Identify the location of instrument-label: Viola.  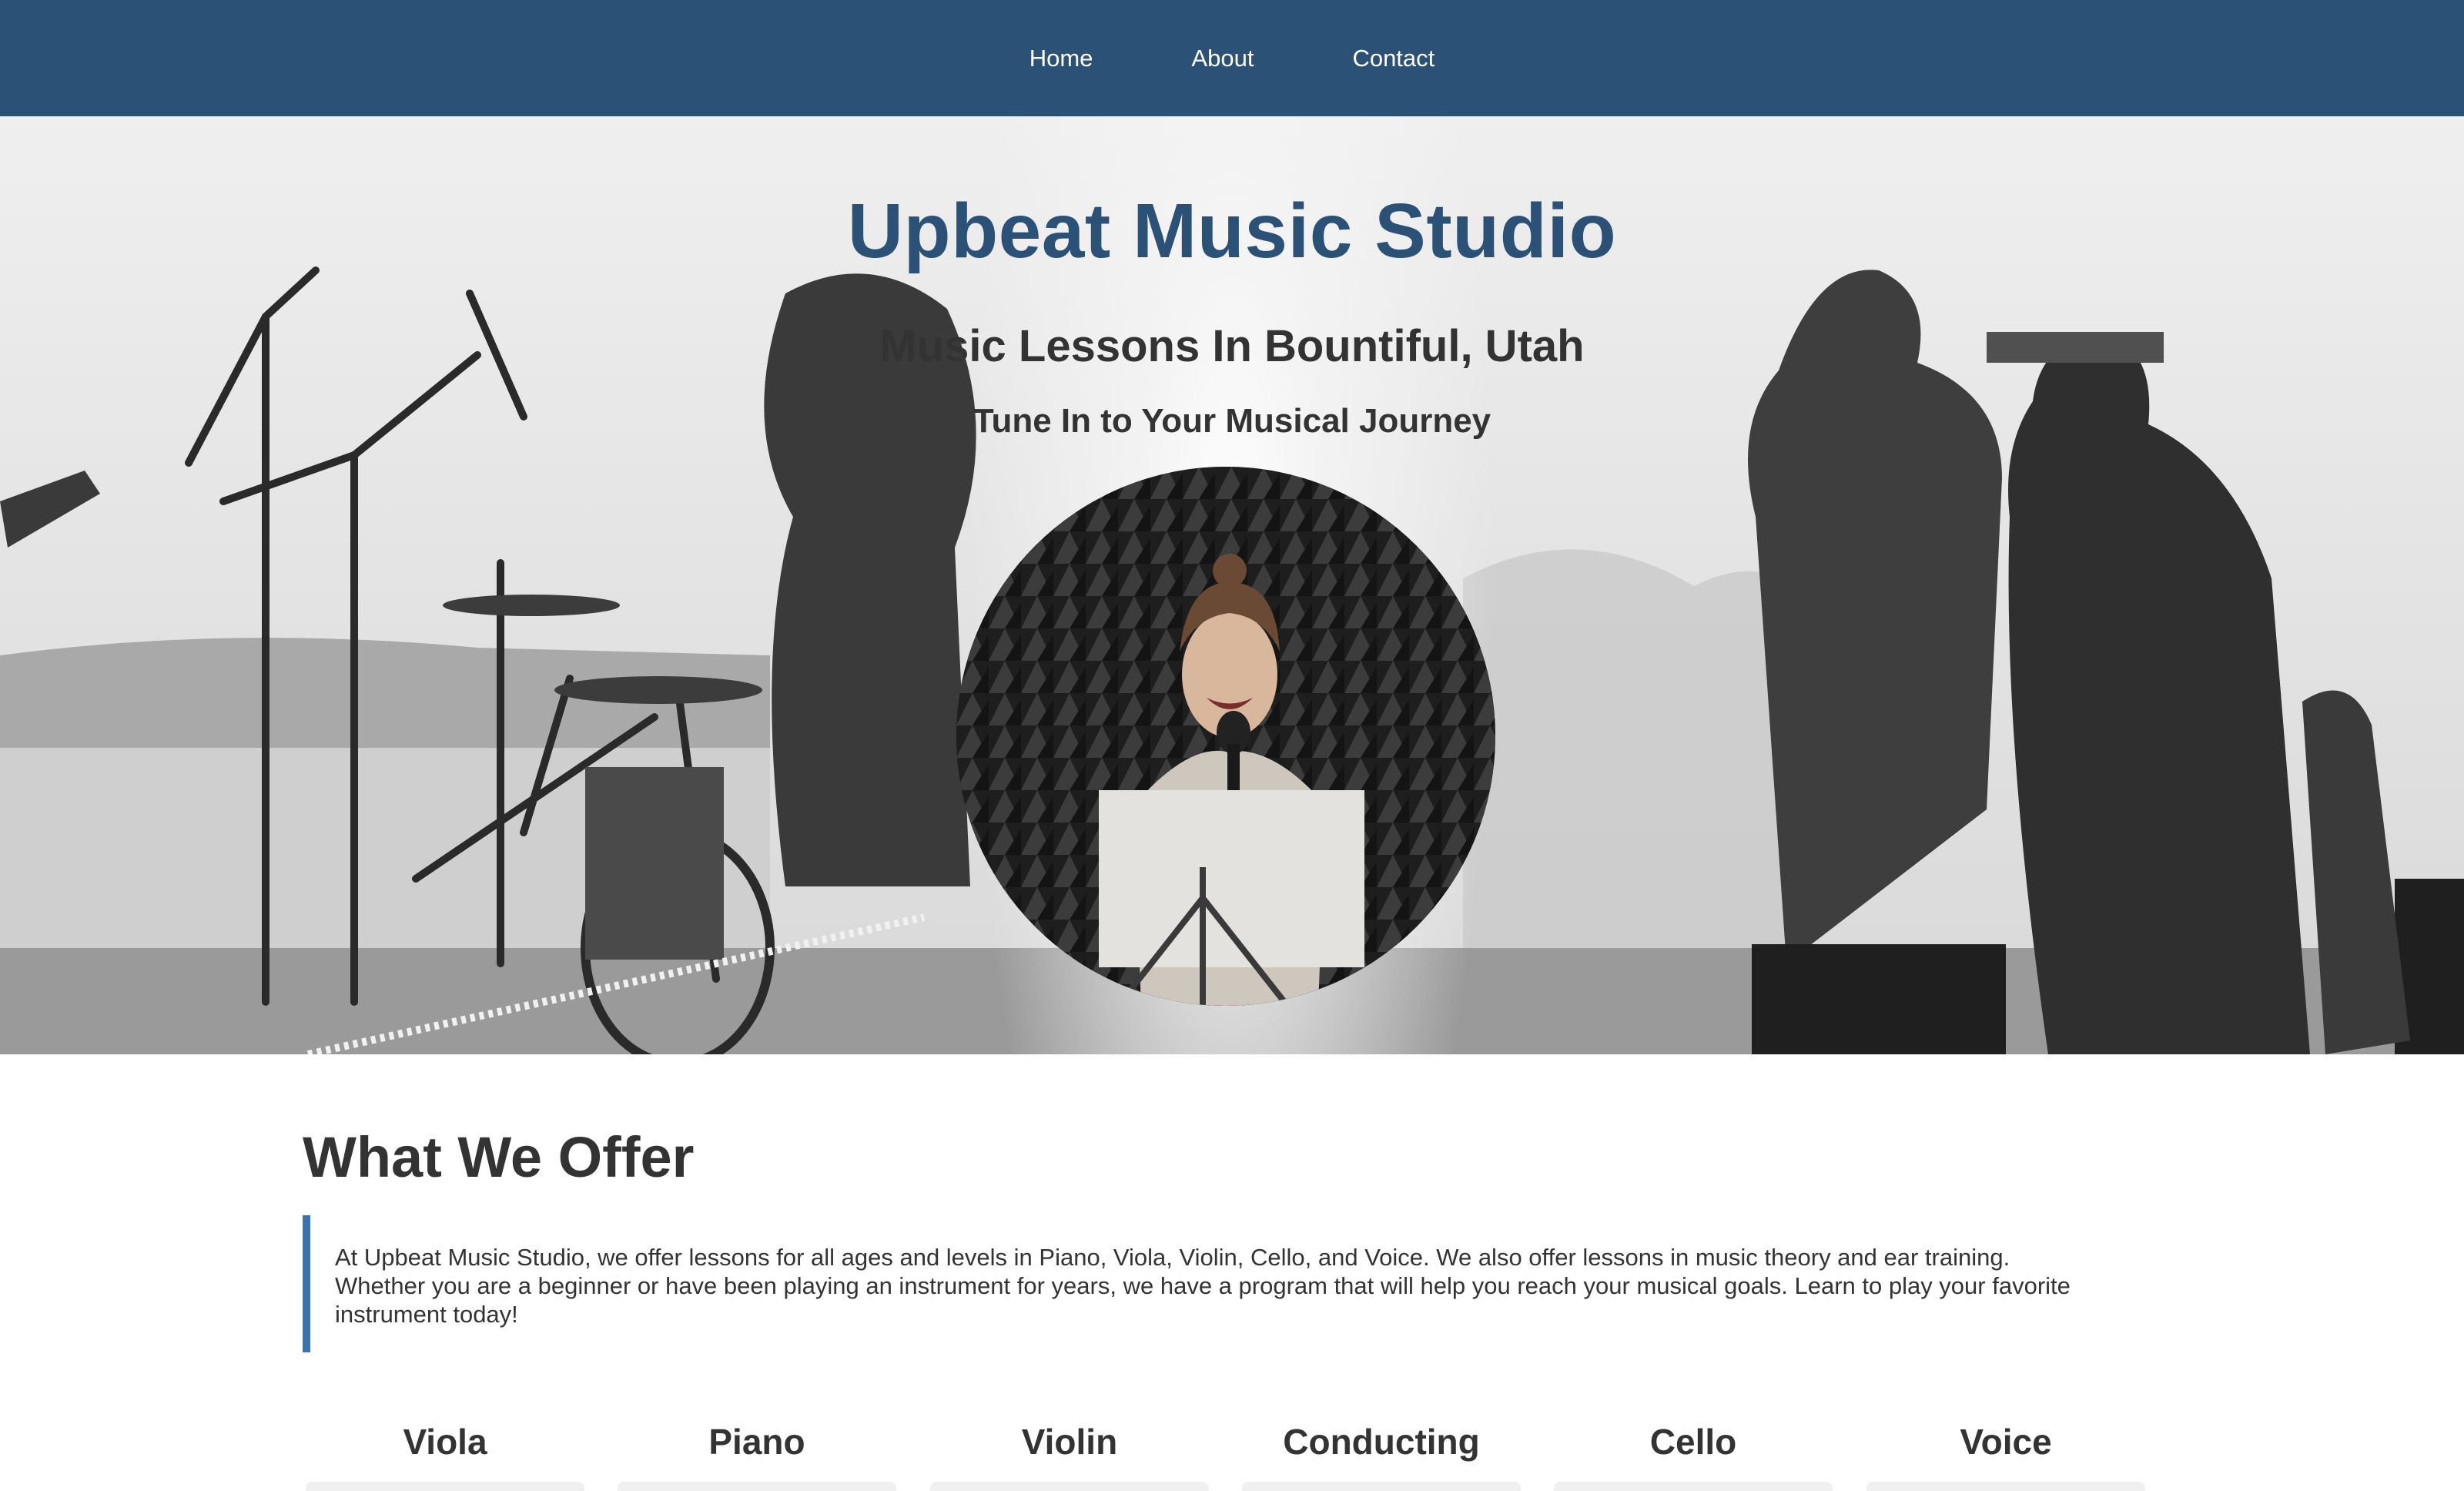
(445, 1442).